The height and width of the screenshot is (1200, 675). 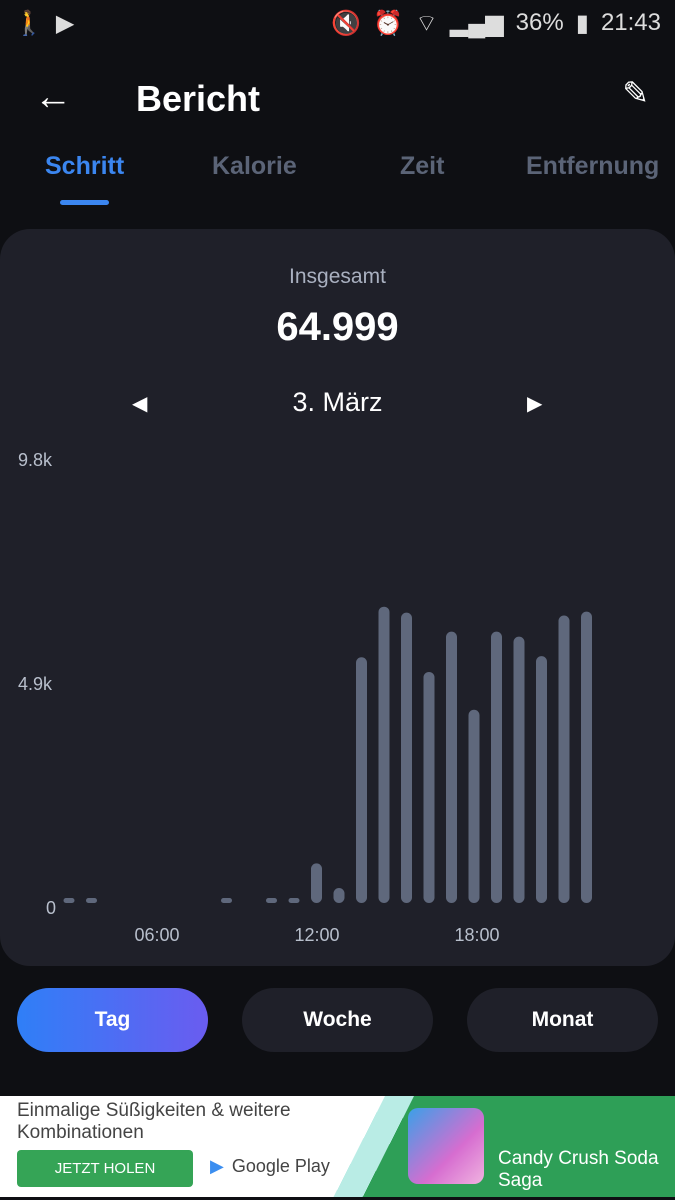 What do you see at coordinates (217, 1166) in the screenshot?
I see `google-play-icon: ▶` at bounding box center [217, 1166].